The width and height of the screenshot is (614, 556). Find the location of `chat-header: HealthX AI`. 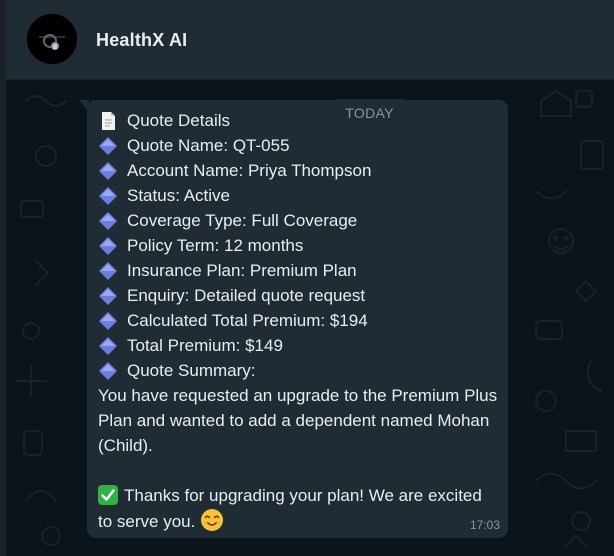

chat-header: HealthX AI is located at coordinates (310, 40).